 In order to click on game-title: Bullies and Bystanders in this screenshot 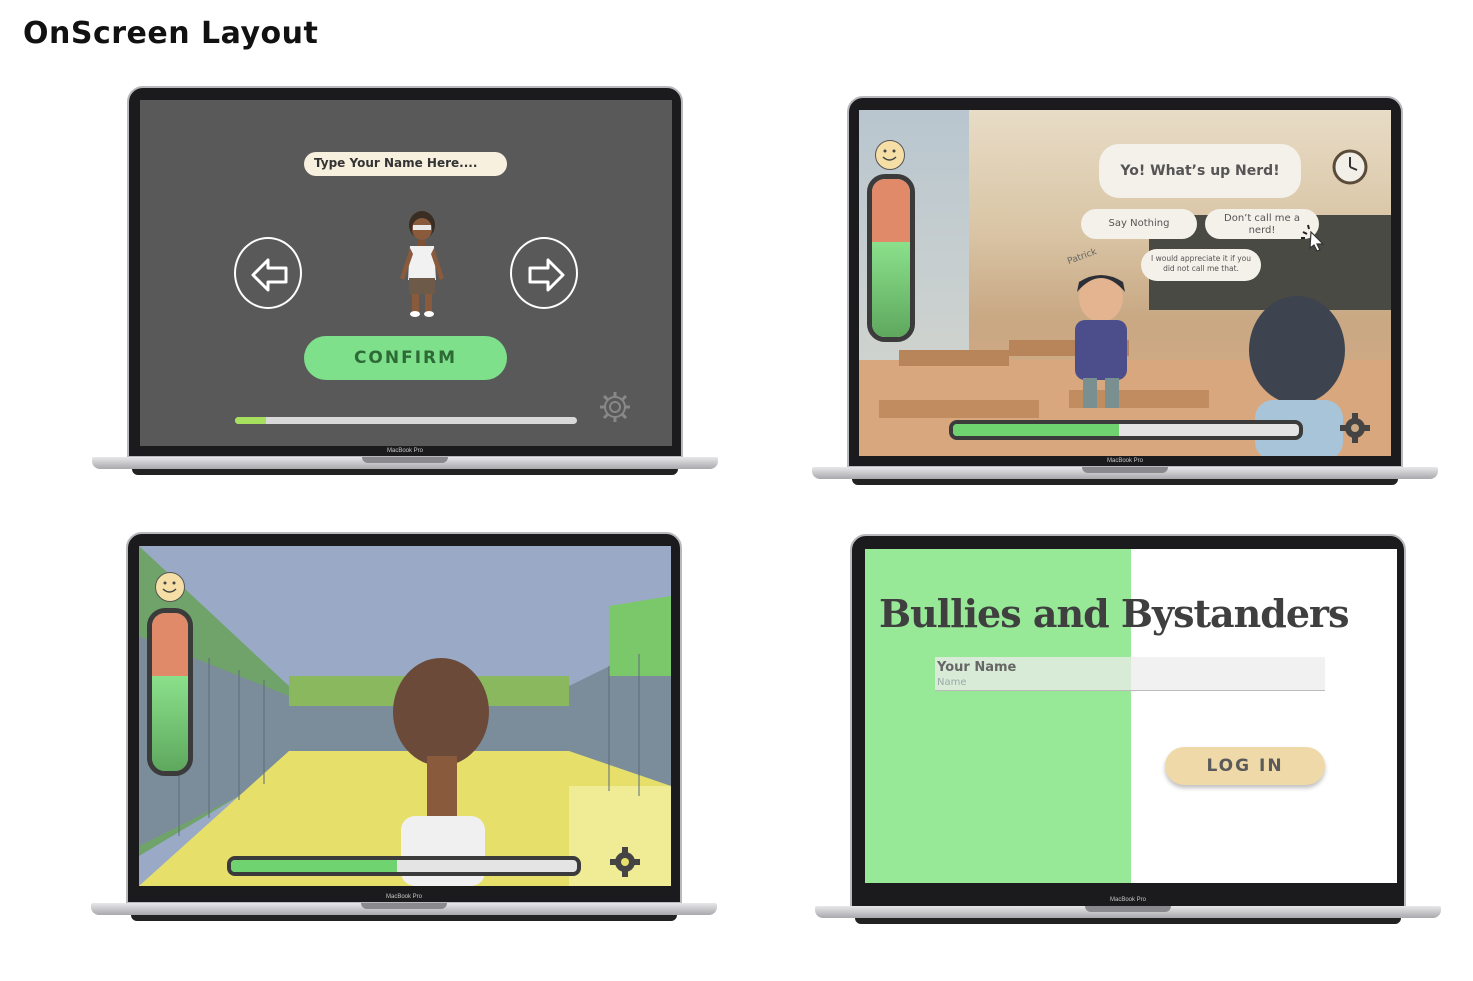, I will do `click(1114, 613)`.